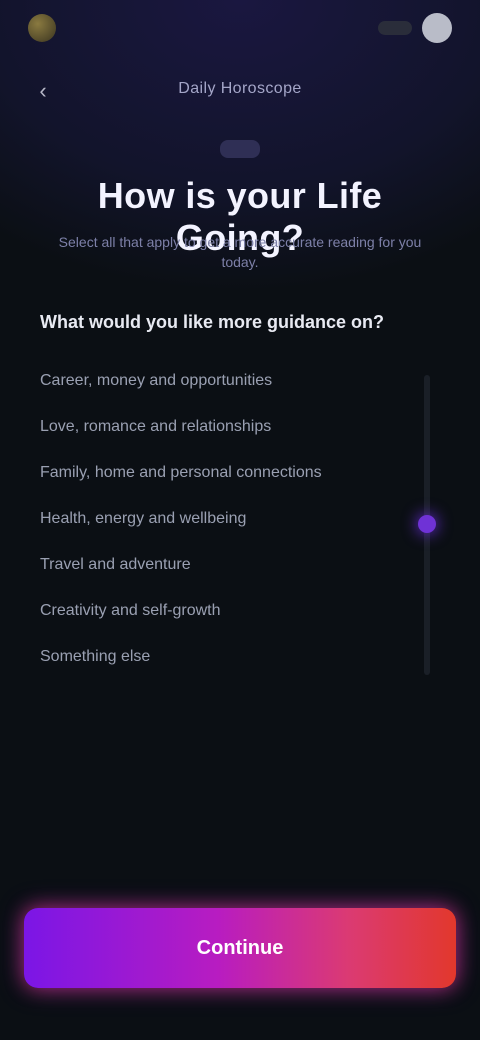 This screenshot has height=1040, width=480. What do you see at coordinates (225, 657) in the screenshot?
I see `option-item: Something else` at bounding box center [225, 657].